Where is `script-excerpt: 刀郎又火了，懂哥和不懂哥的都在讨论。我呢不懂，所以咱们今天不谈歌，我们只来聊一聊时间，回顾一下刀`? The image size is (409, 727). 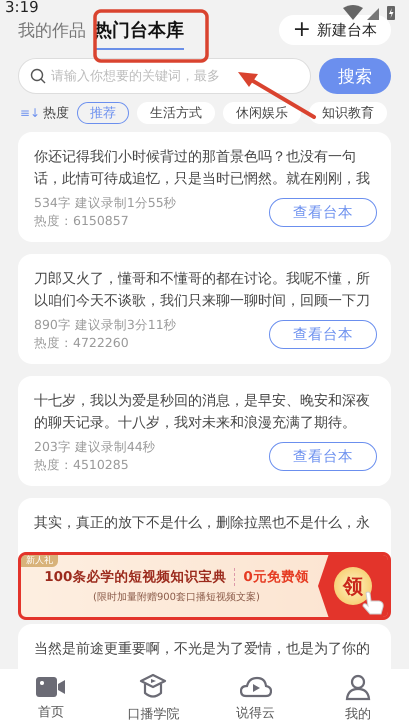 script-excerpt: 刀郎又火了，懂哥和不懂哥的都在讨论。我呢不懂，所以咱们今天不谈歌，我们只来聊一聊时间，回顾一下刀 is located at coordinates (202, 290).